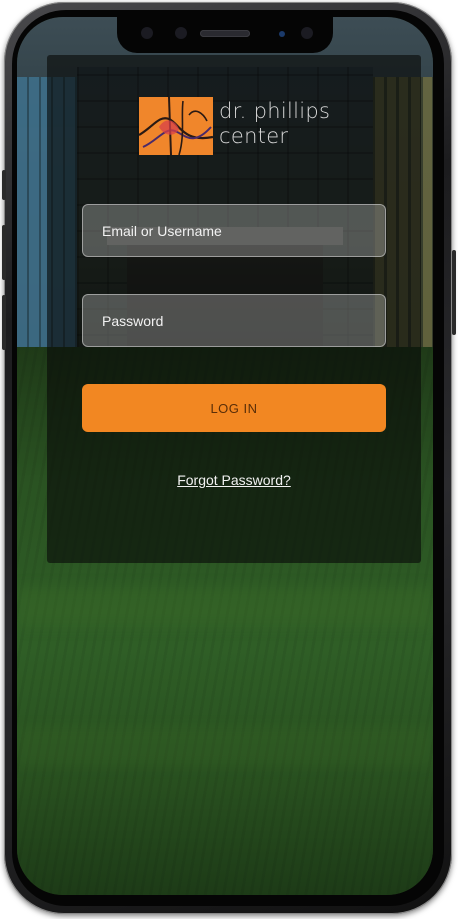  I want to click on logo-mark-svg, so click(176, 126).